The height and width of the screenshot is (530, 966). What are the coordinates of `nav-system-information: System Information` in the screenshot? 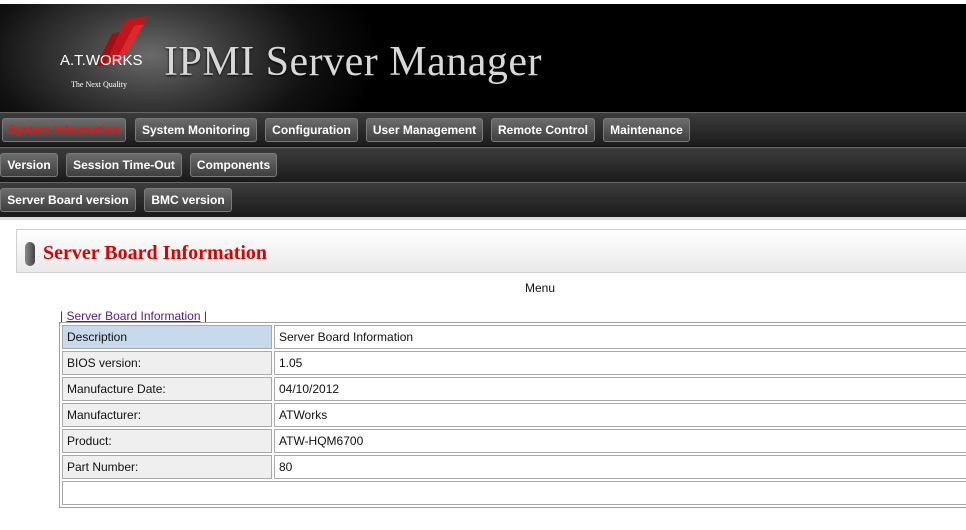 It's located at (64, 130).